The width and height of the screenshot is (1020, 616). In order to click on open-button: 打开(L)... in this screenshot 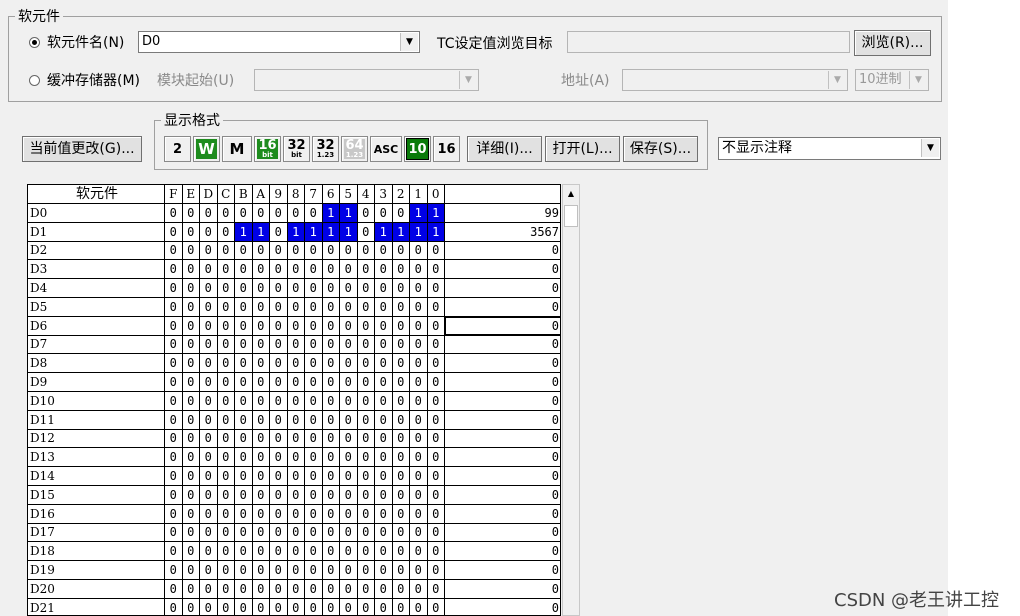, I will do `click(582, 149)`.